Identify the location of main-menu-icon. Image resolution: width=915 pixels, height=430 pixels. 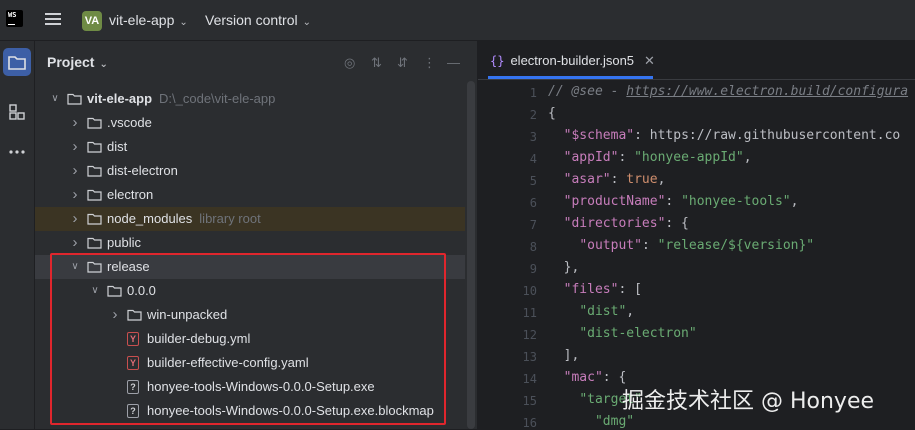
(53, 20).